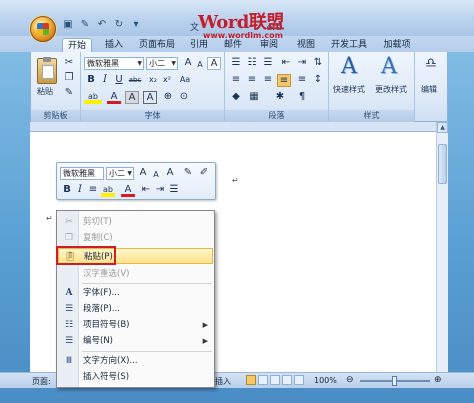 Image resolution: width=474 pixels, height=403 pixels. I want to click on web-layout-icon, so click(275, 380).